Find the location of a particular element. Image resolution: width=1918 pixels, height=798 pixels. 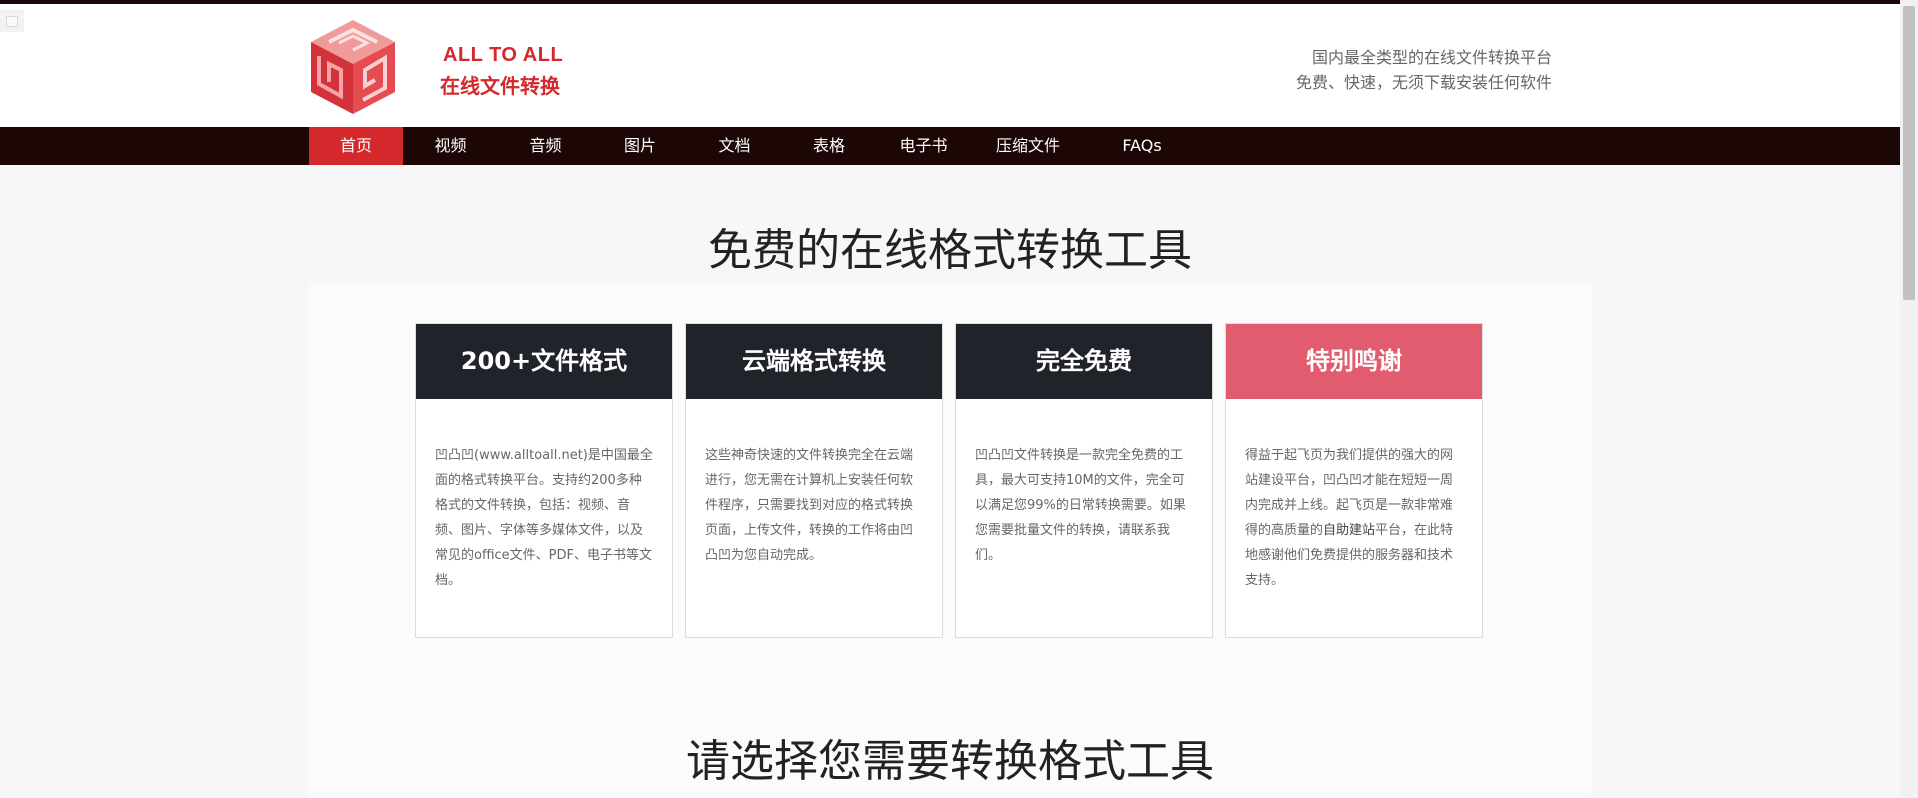

broken-image-icon is located at coordinates (12, 21).